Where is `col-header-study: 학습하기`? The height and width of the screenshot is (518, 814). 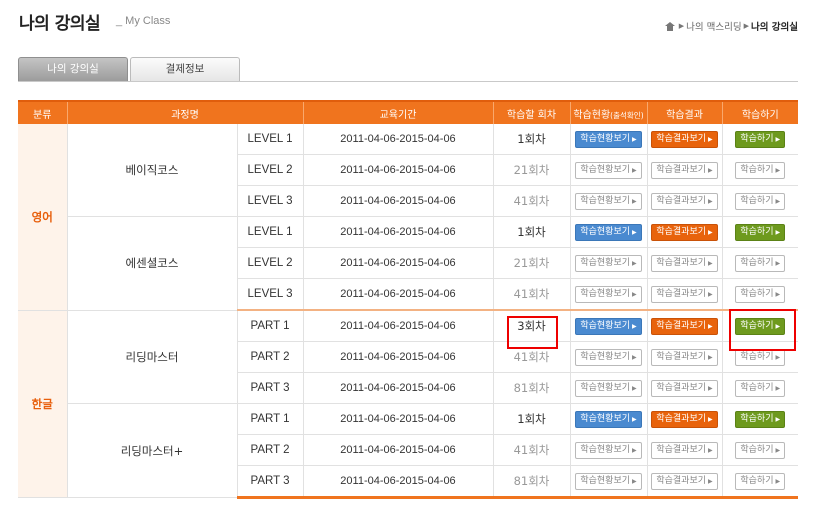
col-header-study: 학습하기 is located at coordinates (760, 112).